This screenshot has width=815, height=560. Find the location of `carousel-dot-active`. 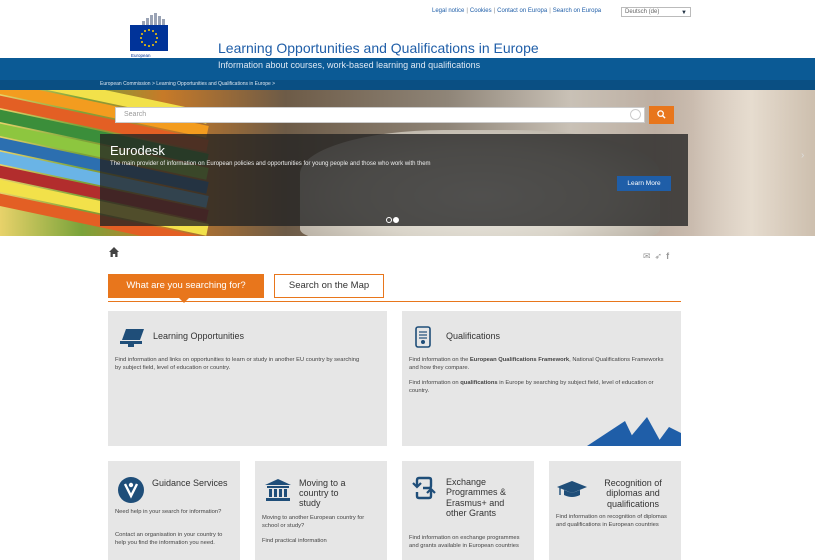

carousel-dot-active is located at coordinates (396, 220).